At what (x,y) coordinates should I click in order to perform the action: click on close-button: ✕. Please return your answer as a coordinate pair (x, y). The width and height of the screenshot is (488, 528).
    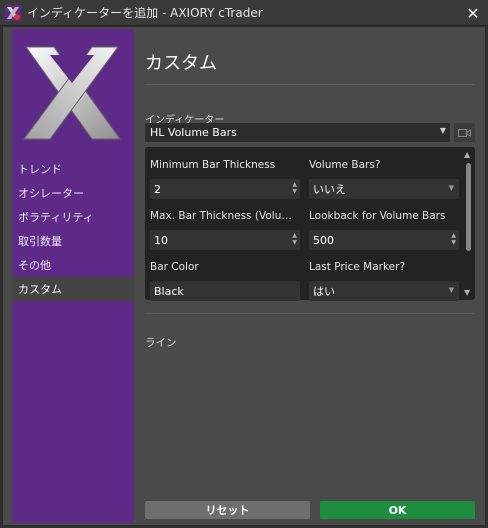
    Looking at the image, I should click on (473, 13).